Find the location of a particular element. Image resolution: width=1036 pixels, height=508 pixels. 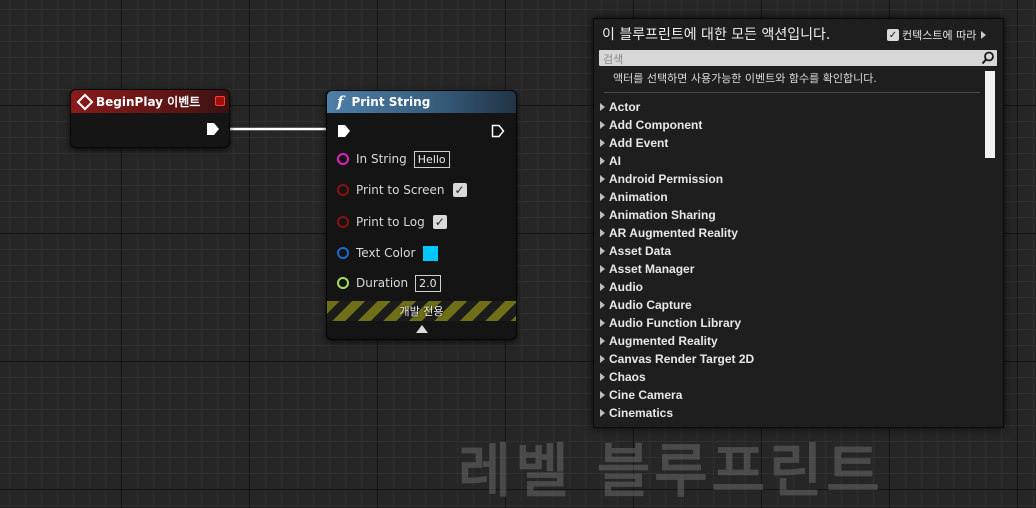

action-category-label: Actor is located at coordinates (625, 107).